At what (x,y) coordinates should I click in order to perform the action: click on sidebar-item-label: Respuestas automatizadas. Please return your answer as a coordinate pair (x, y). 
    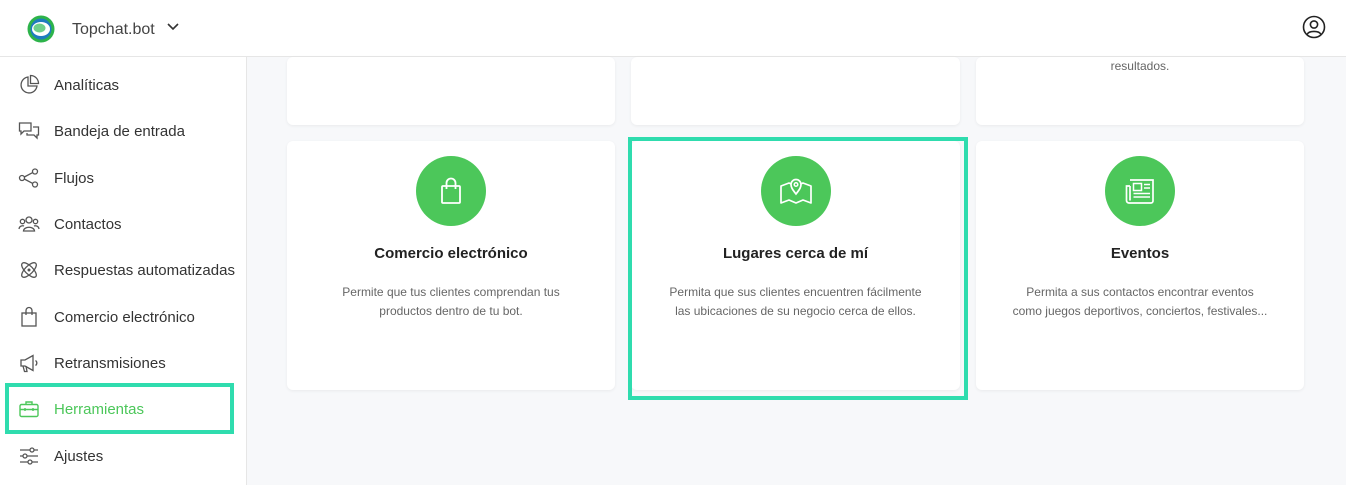
    Looking at the image, I should click on (144, 270).